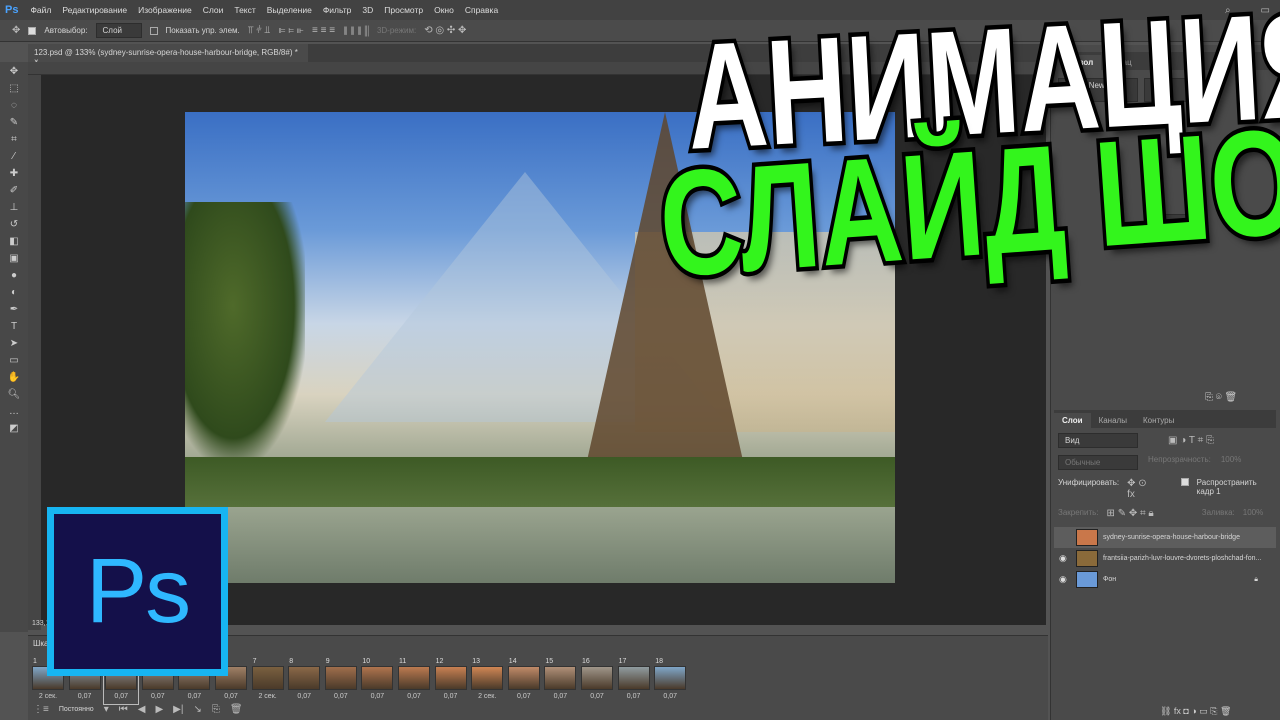  I want to click on menu-window: Окно, so click(444, 10).